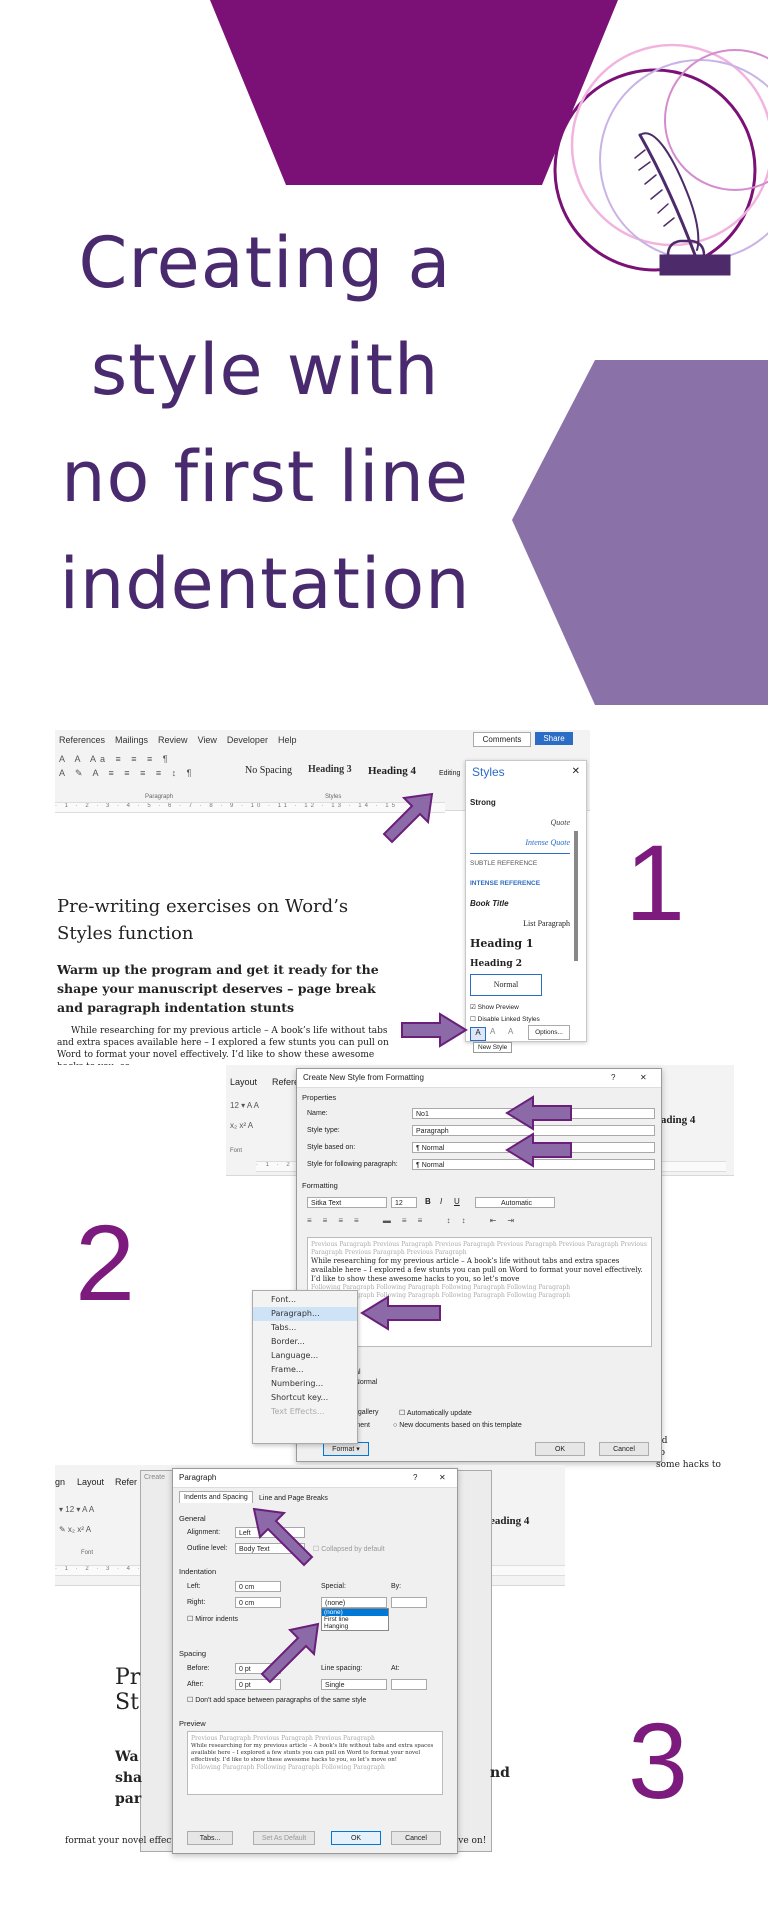 The image size is (768, 1920). What do you see at coordinates (76, 1509) in the screenshot?
I see `font-size-box: ▾ 12 ▾ A A` at bounding box center [76, 1509].